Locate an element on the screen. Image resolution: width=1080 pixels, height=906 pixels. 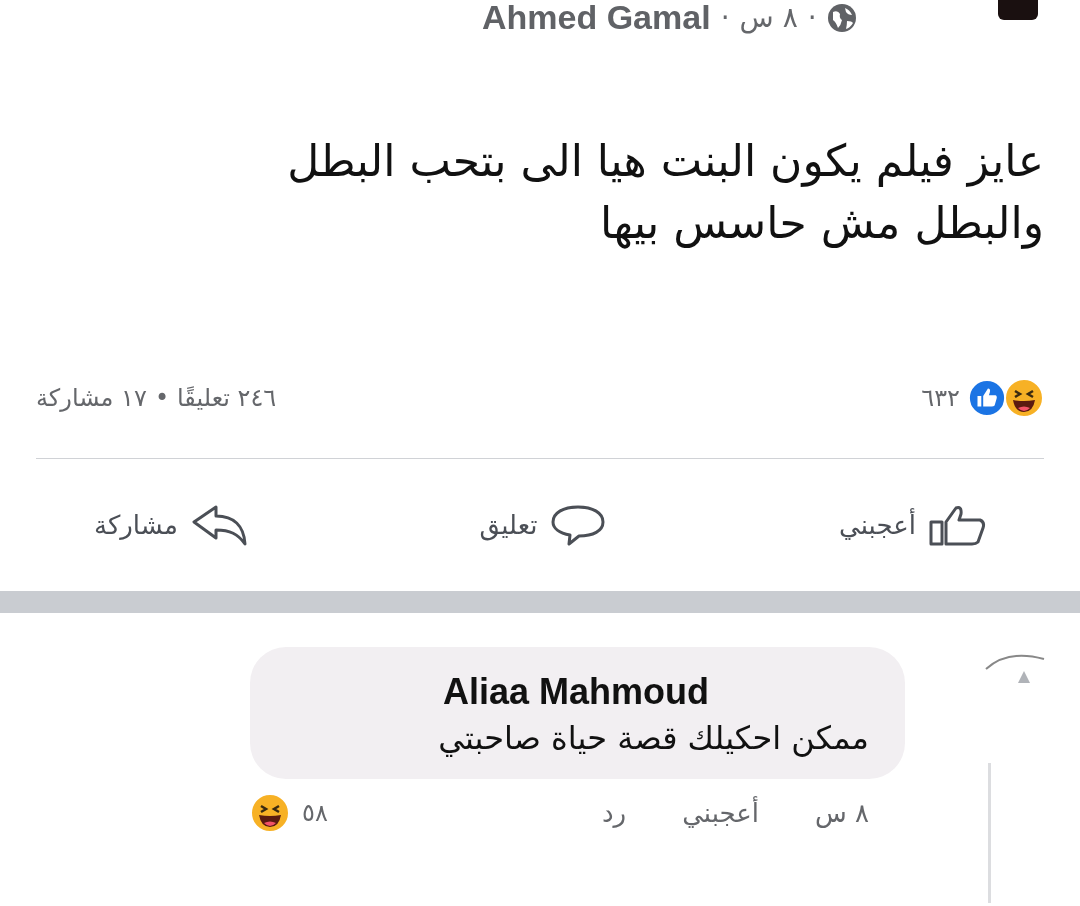
like-link: أعجبني is located at coordinates (720, 813).